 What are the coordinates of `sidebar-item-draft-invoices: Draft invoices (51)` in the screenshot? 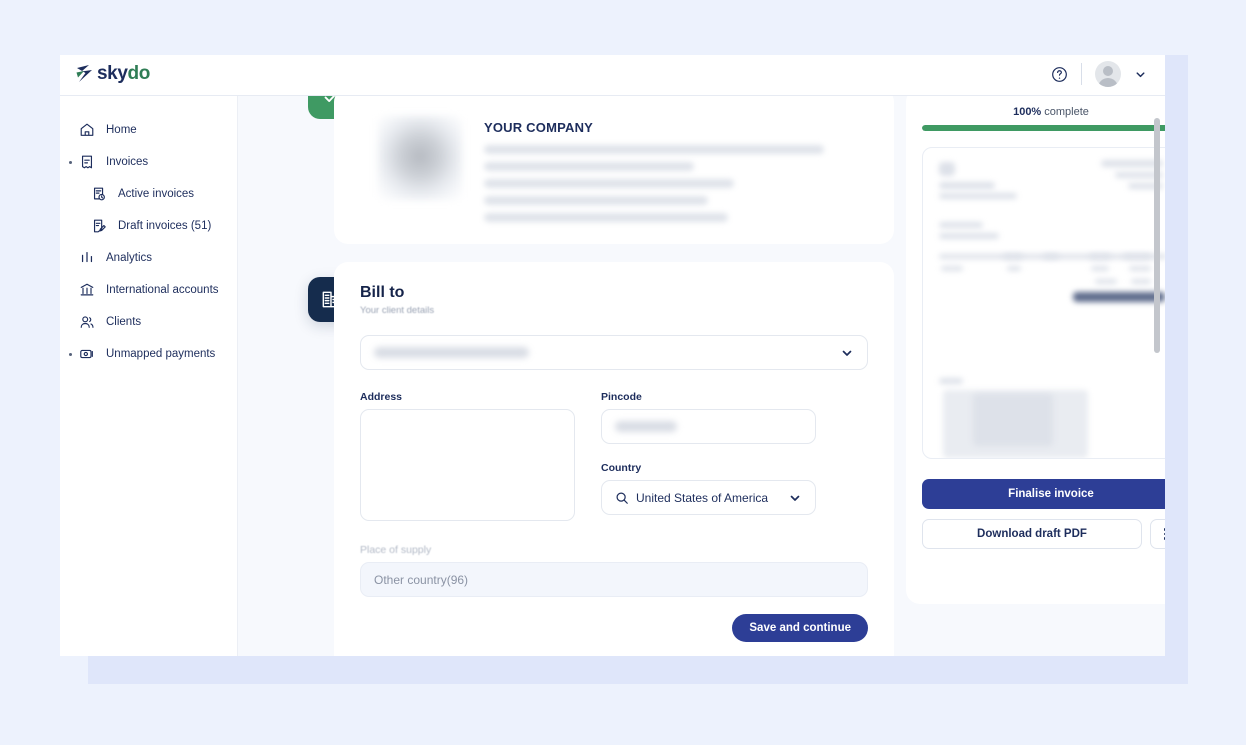 It's located at (148, 226).